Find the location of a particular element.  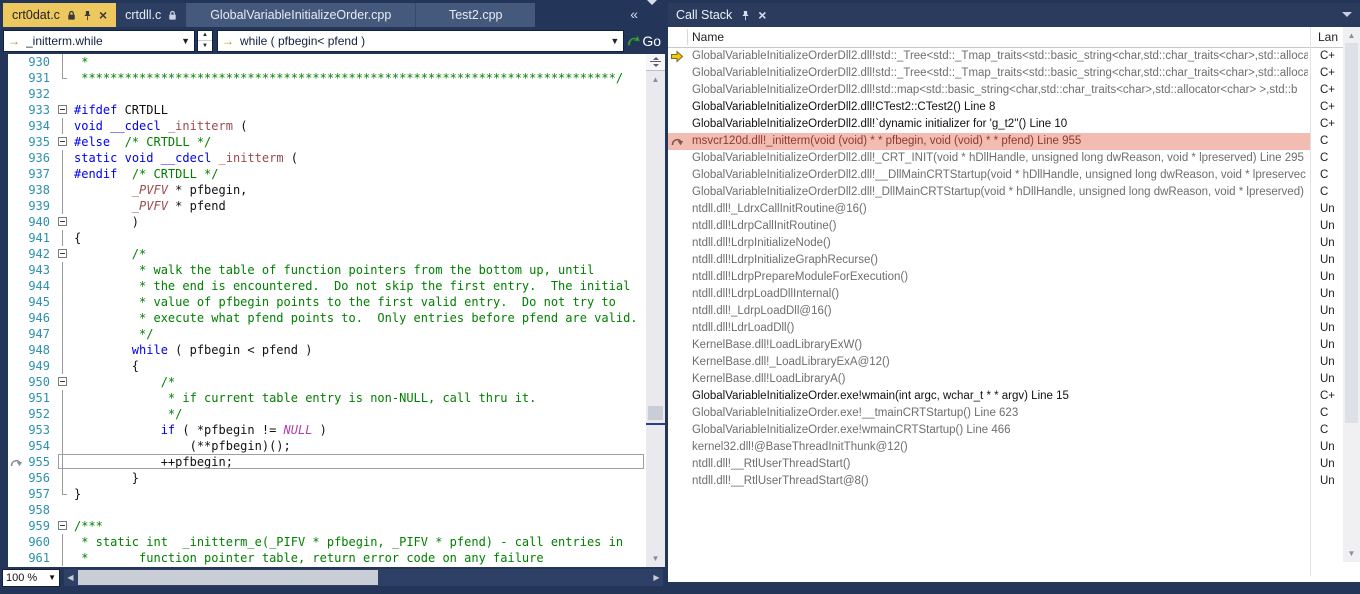

code-line: 942 /* is located at coordinates (323, 254).